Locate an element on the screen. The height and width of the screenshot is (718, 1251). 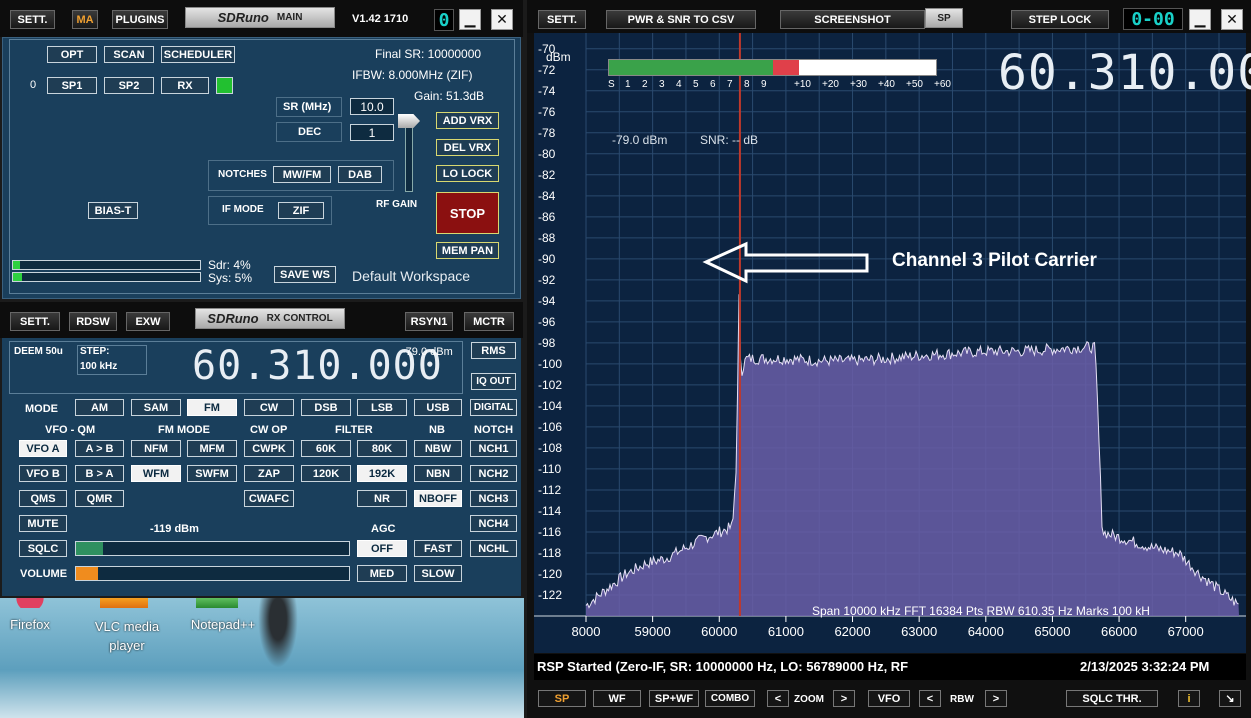
squelch-slider is located at coordinates (212, 548).